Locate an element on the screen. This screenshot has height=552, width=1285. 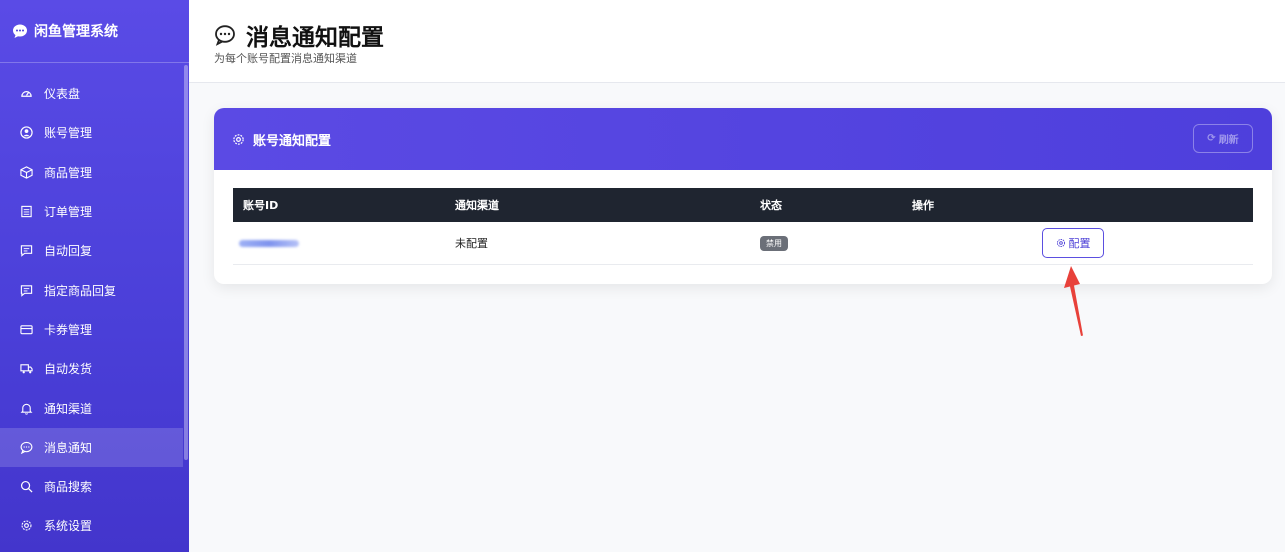
sidebar-item-cards: 卡券管理 is located at coordinates (91, 329).